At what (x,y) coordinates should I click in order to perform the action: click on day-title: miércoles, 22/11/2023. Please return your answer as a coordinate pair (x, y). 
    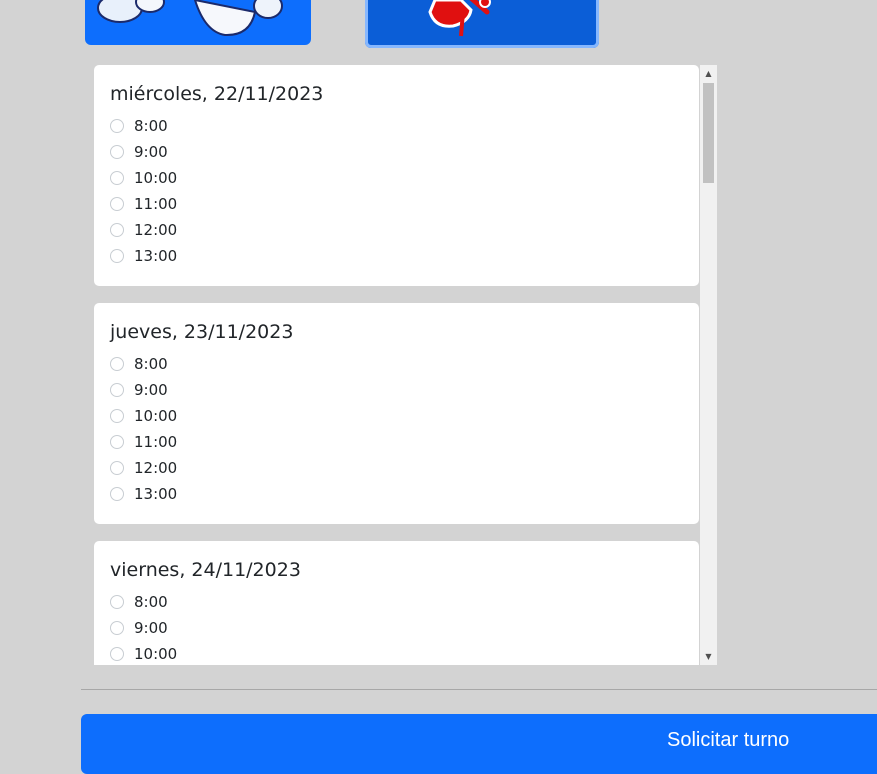
    Looking at the image, I should click on (217, 94).